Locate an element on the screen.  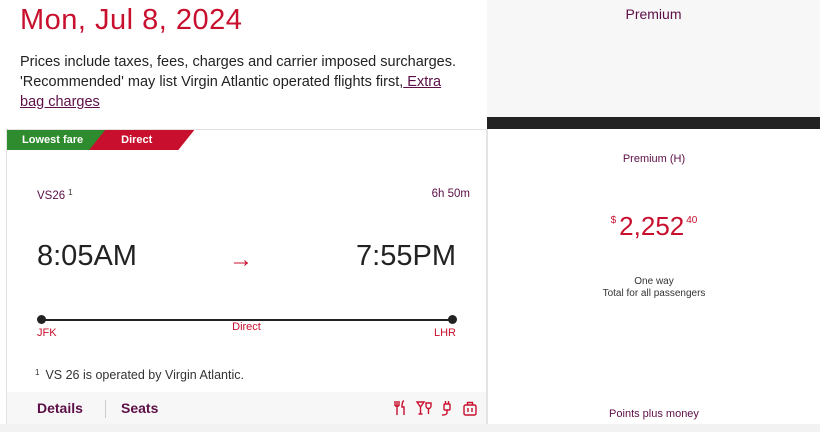
drink-icon is located at coordinates (424, 408).